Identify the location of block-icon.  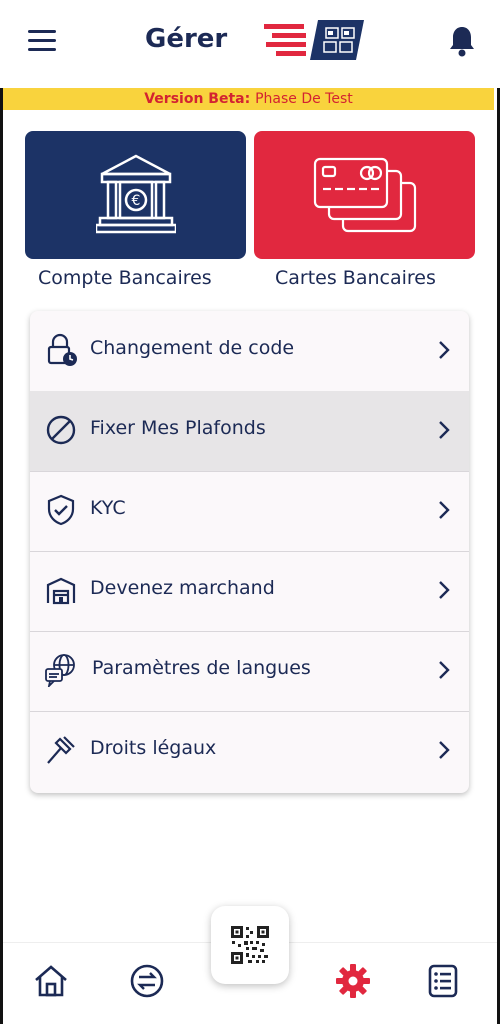
(61, 430).